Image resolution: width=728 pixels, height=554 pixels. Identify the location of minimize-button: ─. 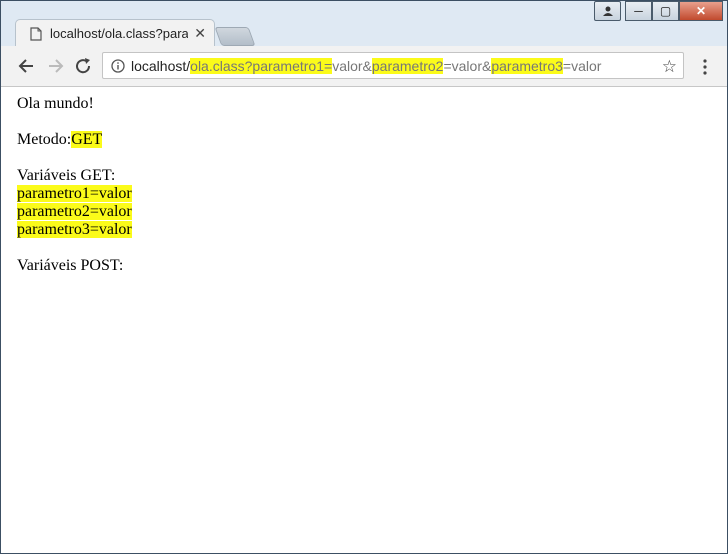
(638, 11).